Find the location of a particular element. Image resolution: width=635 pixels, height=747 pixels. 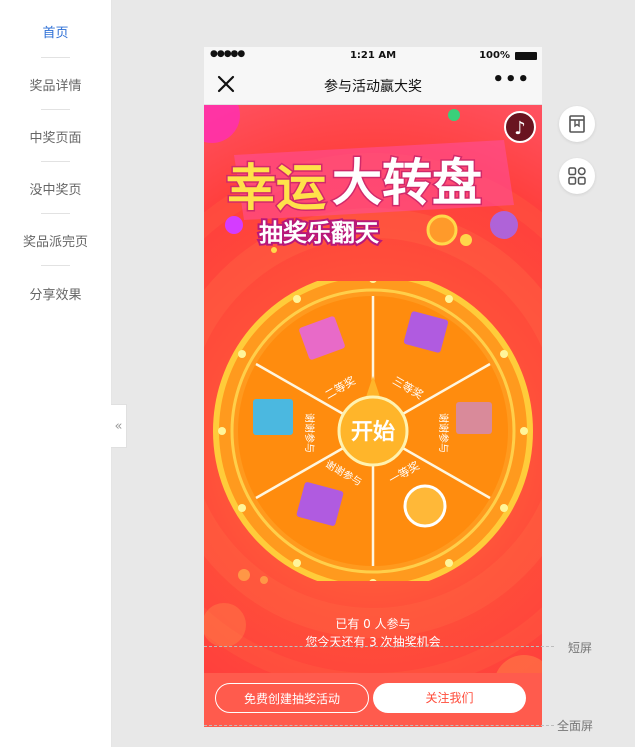

sidebar-collapse-button: « is located at coordinates (119, 426).